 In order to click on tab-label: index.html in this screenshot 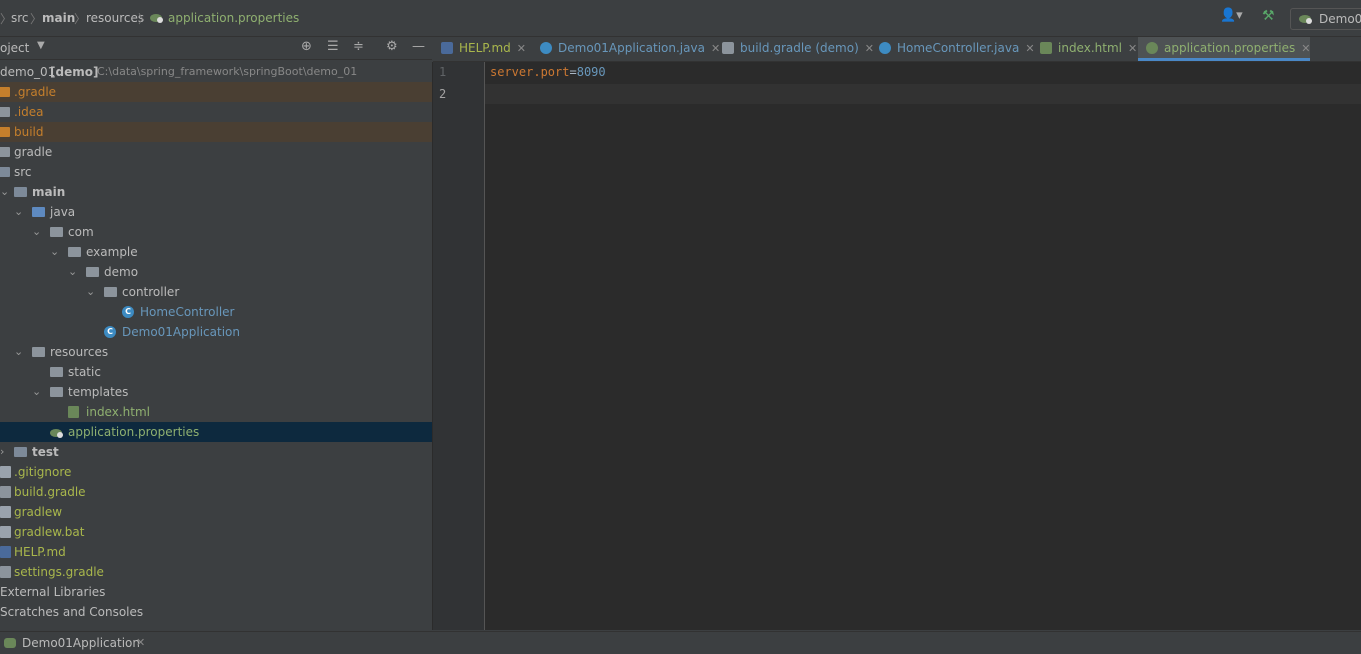, I will do `click(1090, 48)`.